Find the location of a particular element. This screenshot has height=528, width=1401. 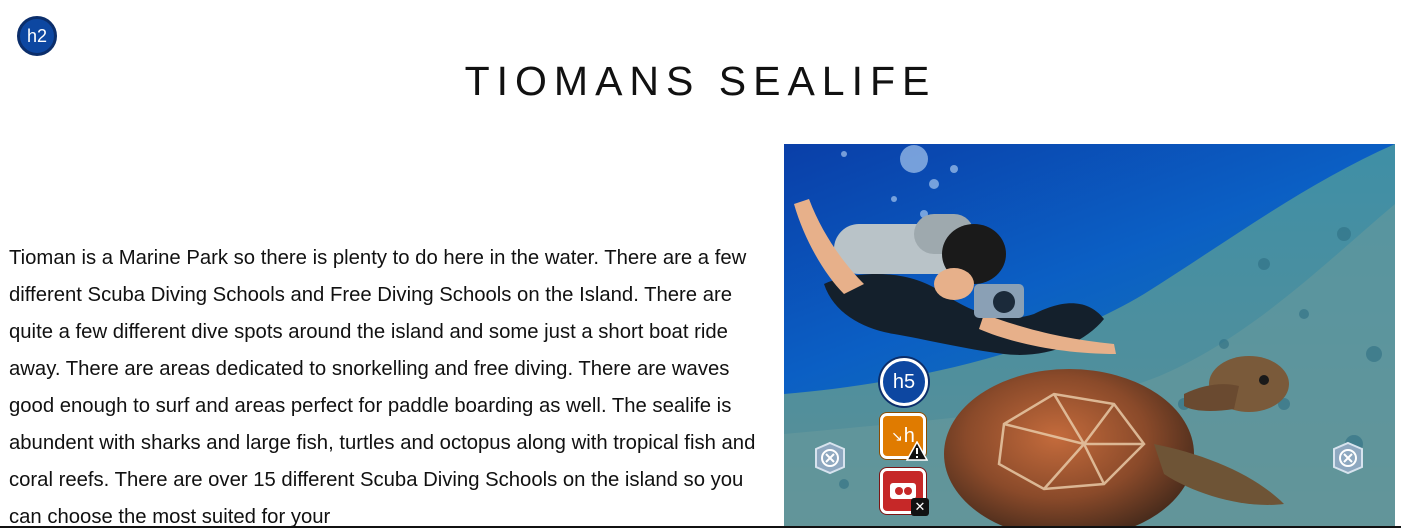

warning-triangle-icon is located at coordinates (917, 450).